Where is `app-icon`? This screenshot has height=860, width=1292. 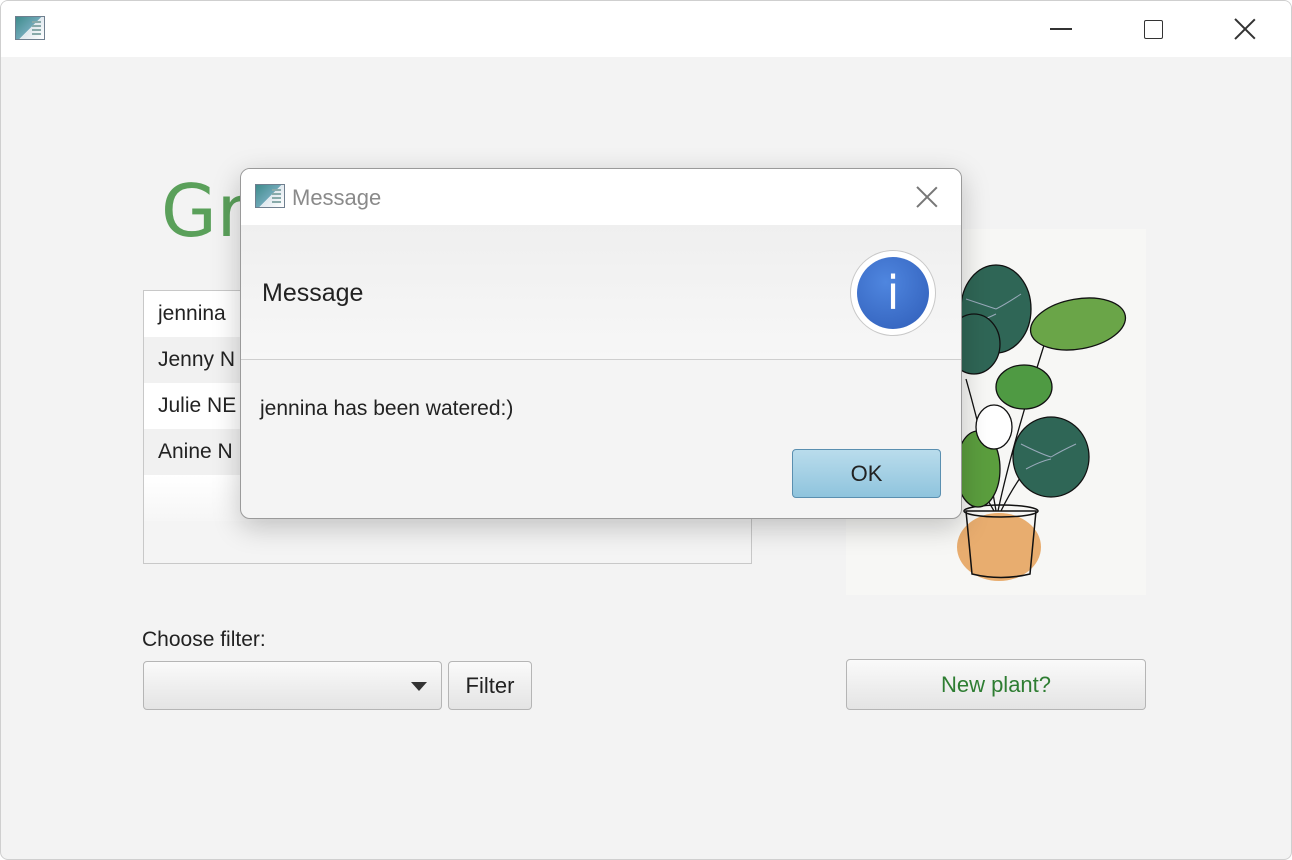
app-icon is located at coordinates (30, 28).